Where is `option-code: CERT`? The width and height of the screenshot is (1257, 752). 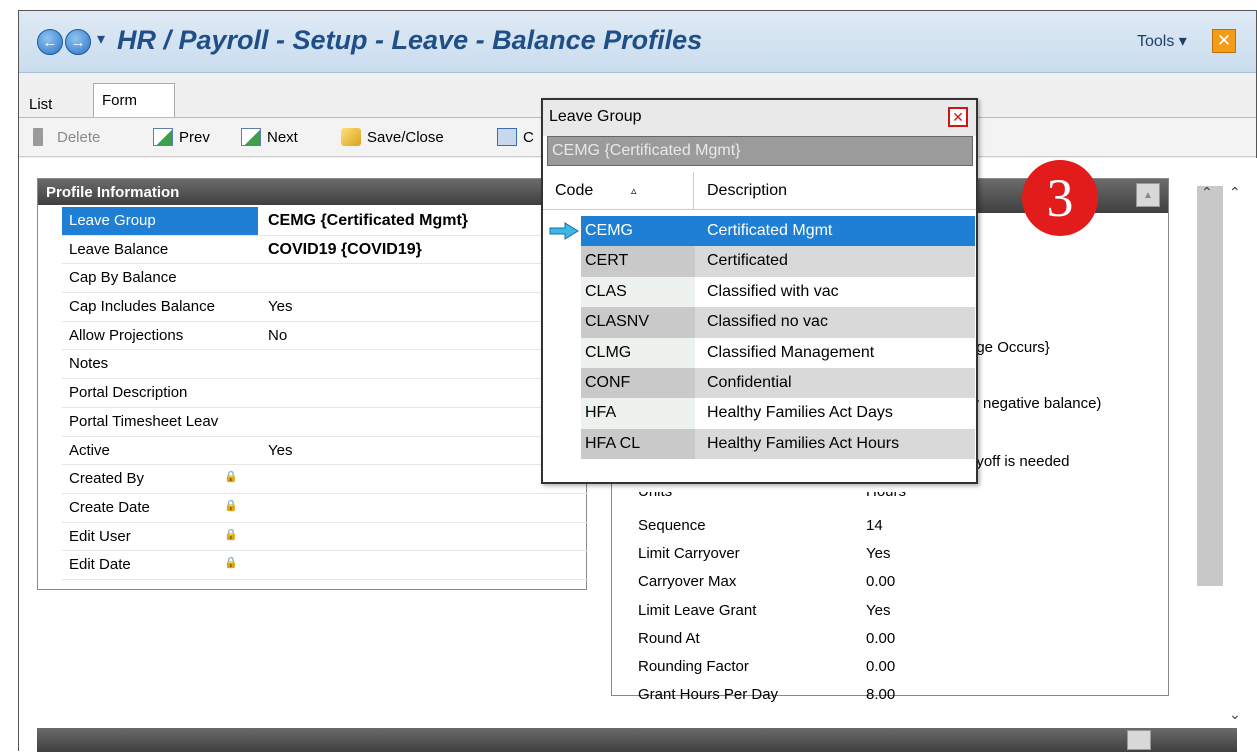
option-code: CERT is located at coordinates (638, 261).